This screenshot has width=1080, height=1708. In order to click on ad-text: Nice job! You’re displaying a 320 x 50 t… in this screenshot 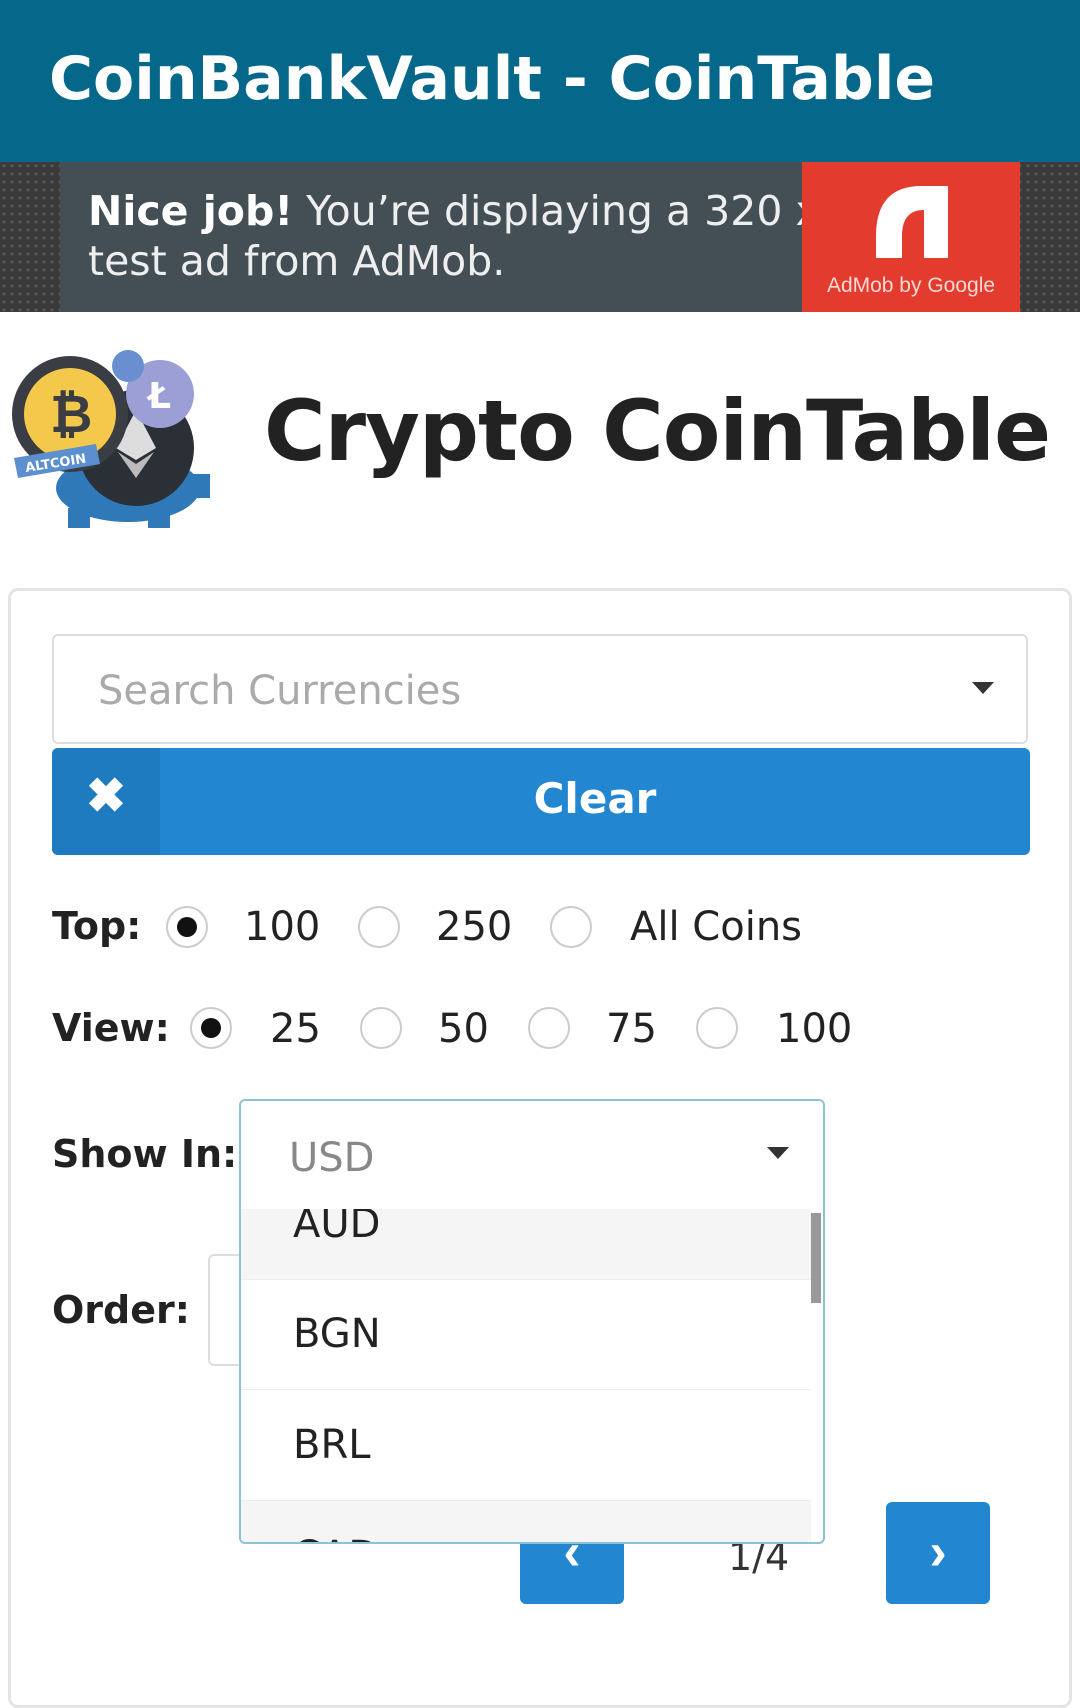, I will do `click(486, 236)`.